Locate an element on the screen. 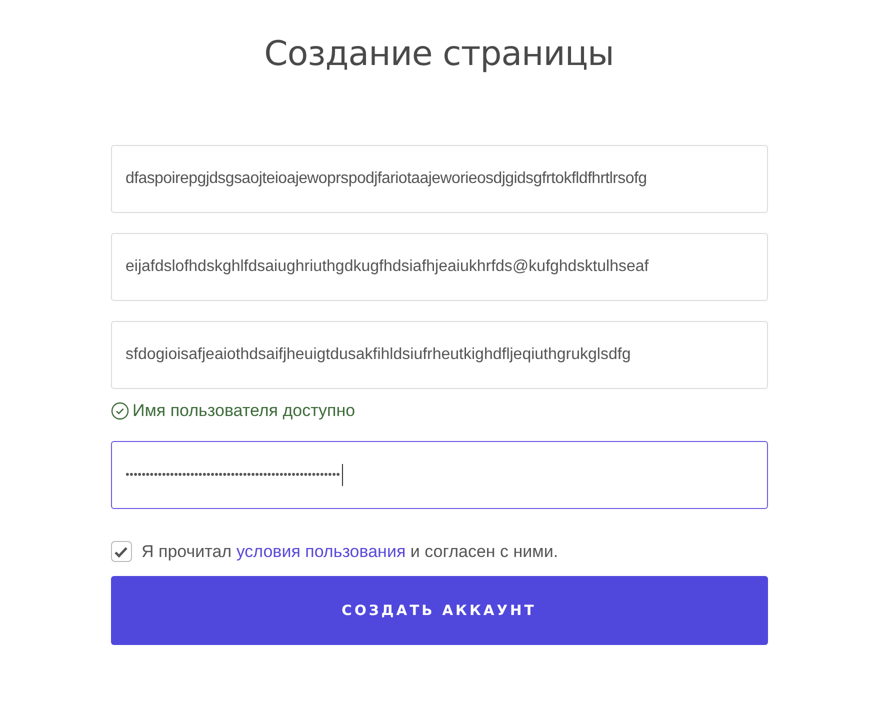 Image resolution: width=878 pixels, height=710 pixels. checkbox is located at coordinates (121, 551).